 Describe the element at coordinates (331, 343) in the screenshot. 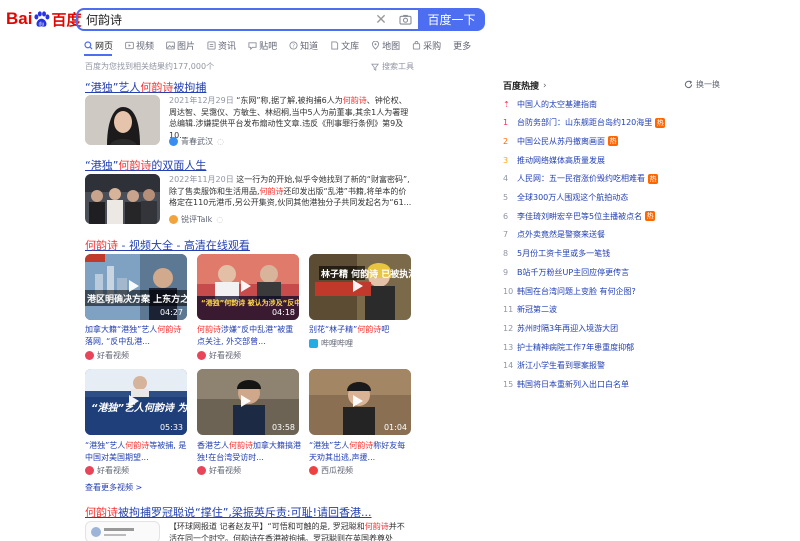

I see `video-source-3: 哔哩哔哩` at that location.